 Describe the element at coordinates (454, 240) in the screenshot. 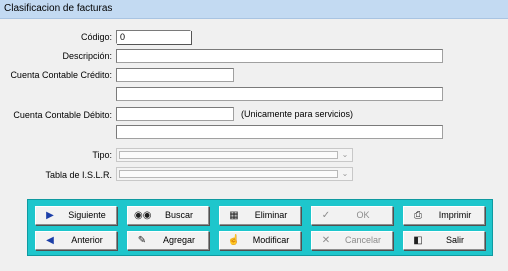

I see `salir-label: Salir` at that location.